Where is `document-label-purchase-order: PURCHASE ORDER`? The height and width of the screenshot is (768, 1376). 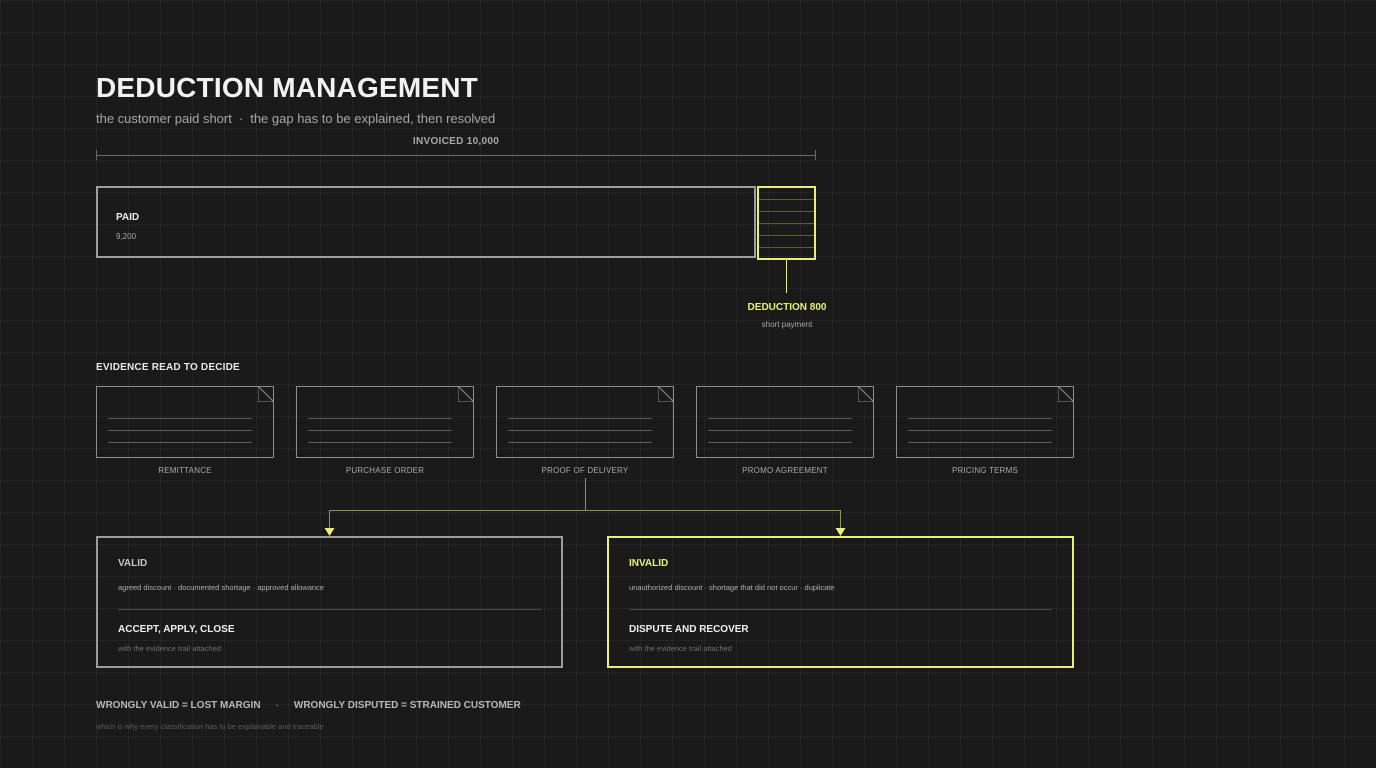
document-label-purchase-order: PURCHASE ORDER is located at coordinates (385, 470).